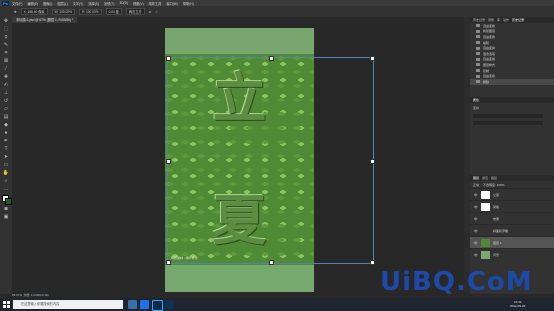  What do you see at coordinates (156, 12) in the screenshot?
I see `confirm-transform-button: ✓` at bounding box center [156, 12].